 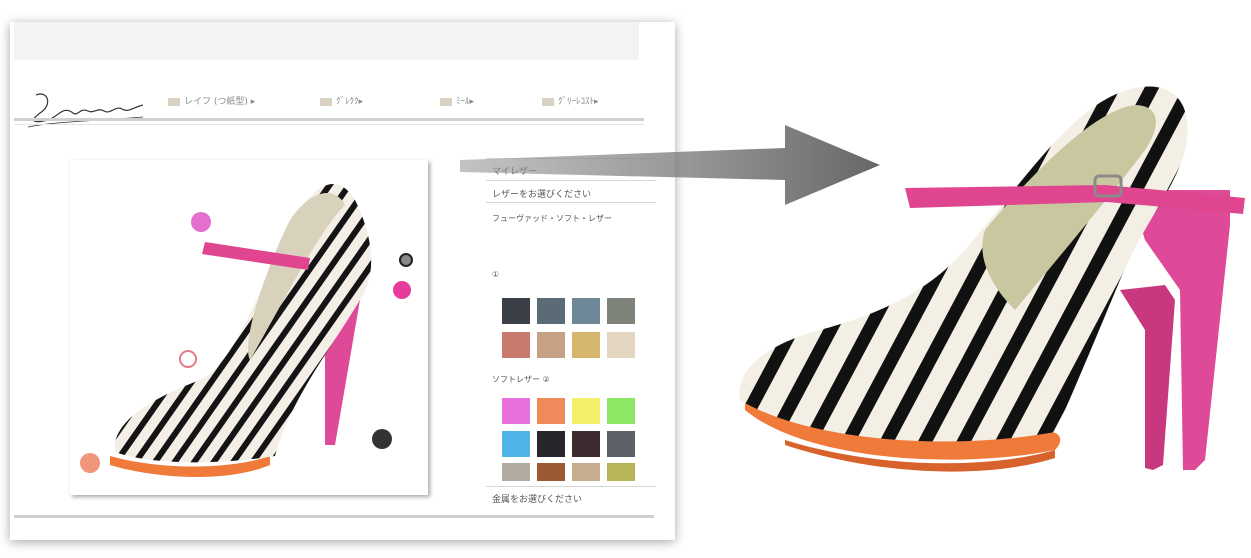 What do you see at coordinates (402, 290) in the screenshot?
I see `heel-color-marker` at bounding box center [402, 290].